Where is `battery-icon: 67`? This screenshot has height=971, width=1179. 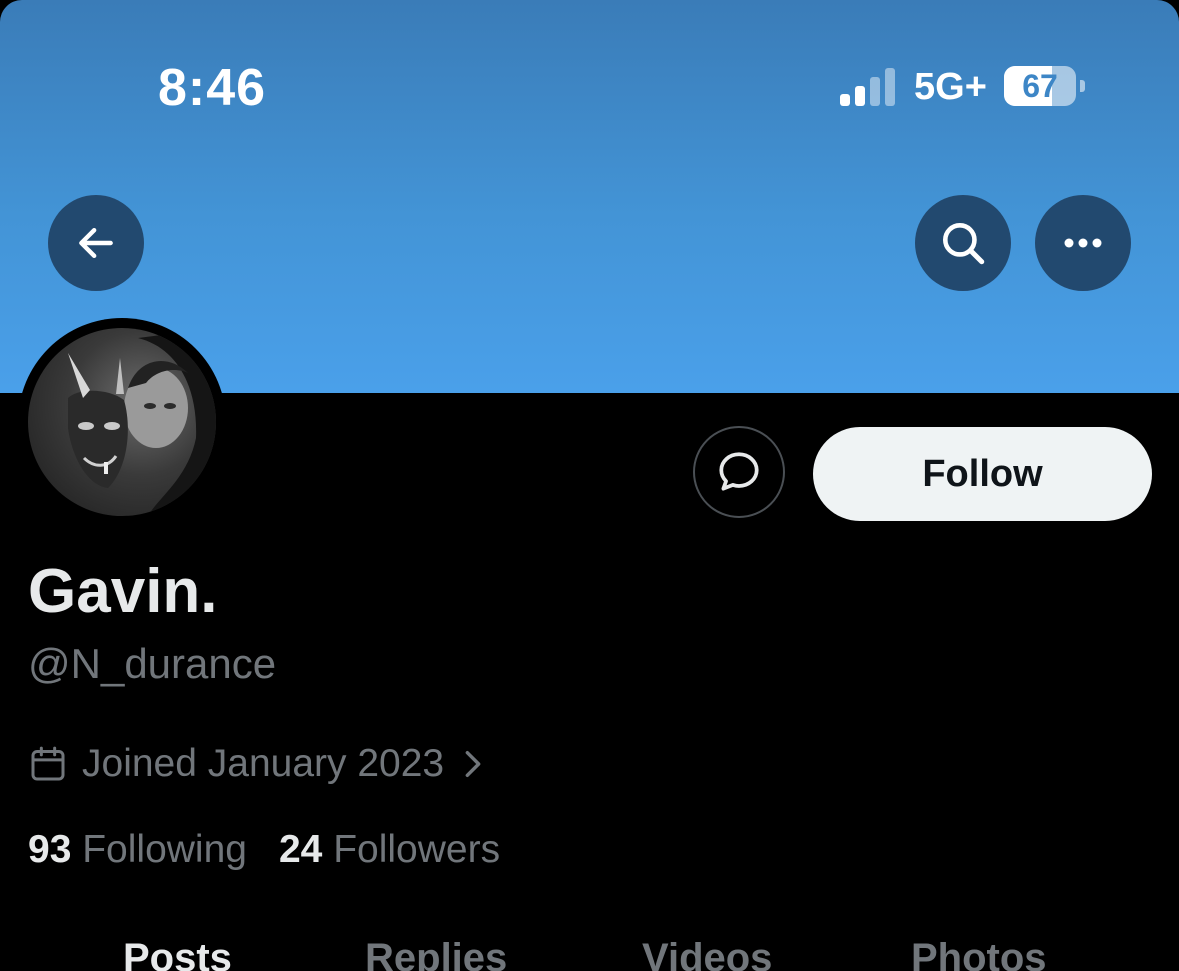
battery-icon: 67 is located at coordinates (1044, 87).